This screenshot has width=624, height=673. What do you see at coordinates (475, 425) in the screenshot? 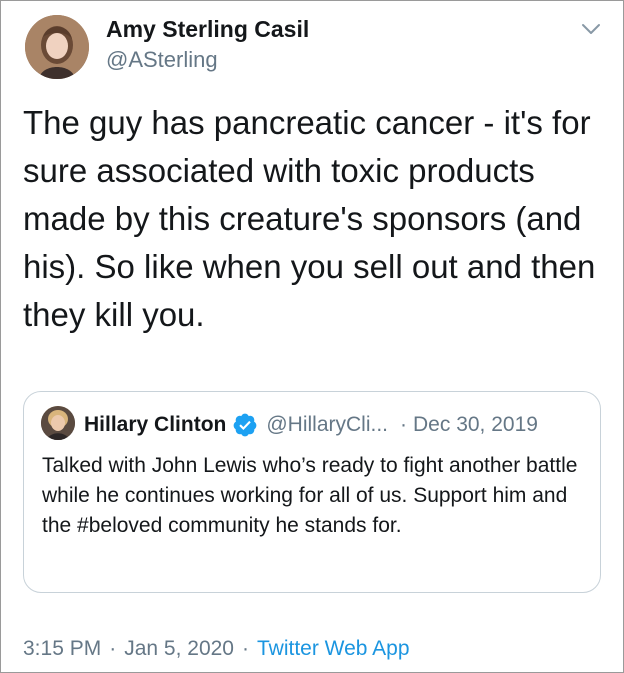
I see `quoted-date: Dec 30, 2019` at bounding box center [475, 425].